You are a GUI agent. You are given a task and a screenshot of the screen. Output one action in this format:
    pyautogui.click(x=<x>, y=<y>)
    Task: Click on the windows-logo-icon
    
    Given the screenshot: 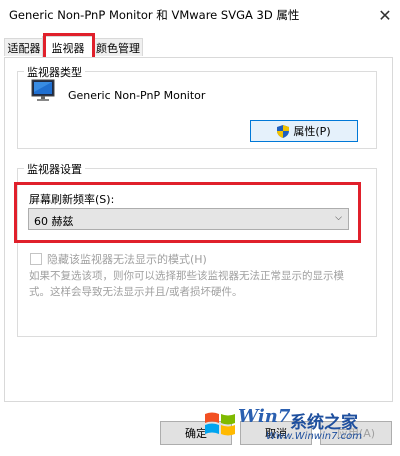 What is the action you would take?
    pyautogui.click(x=220, y=424)
    